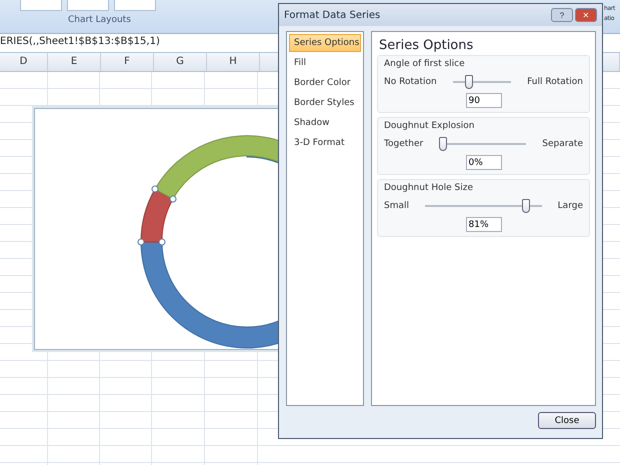 Image resolution: width=620 pixels, height=465 pixels. I want to click on slider-label: Together, so click(404, 144).